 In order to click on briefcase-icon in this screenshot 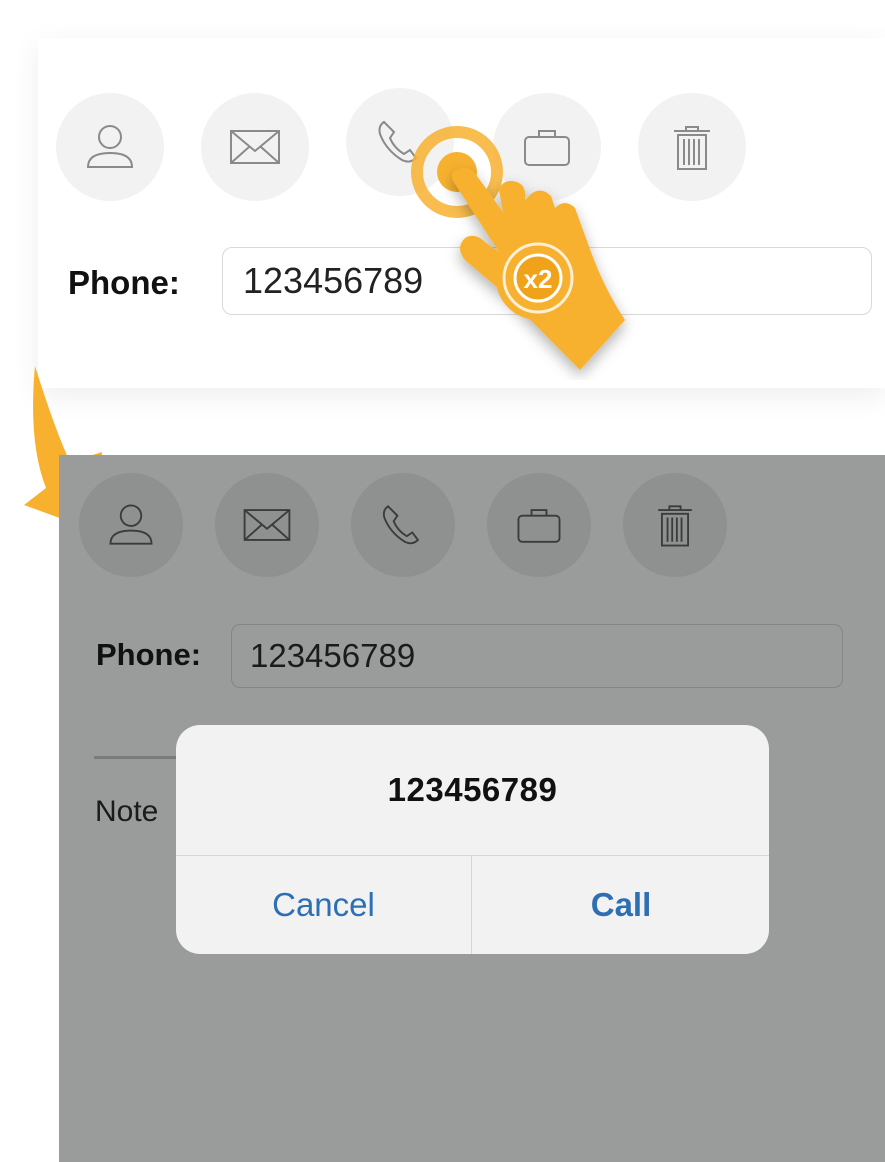, I will do `click(539, 526)`.